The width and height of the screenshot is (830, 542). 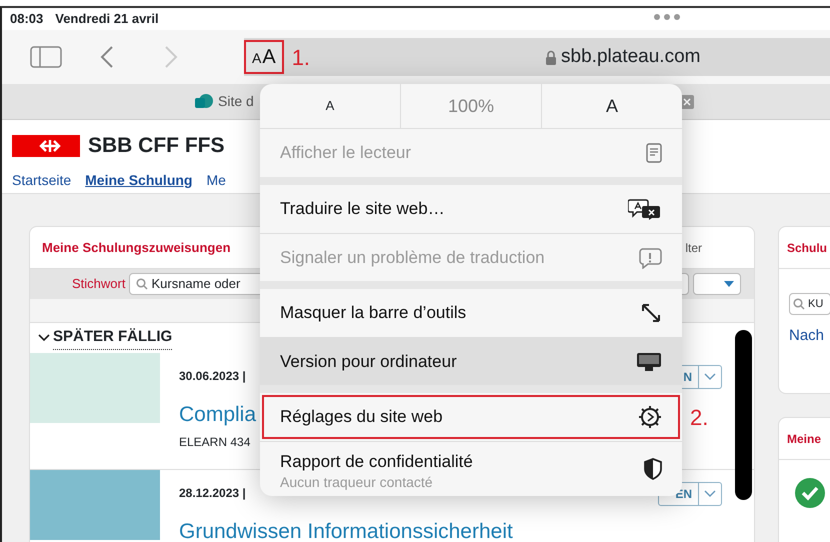 What do you see at coordinates (699, 418) in the screenshot?
I see `step-annotation: 2.` at bounding box center [699, 418].